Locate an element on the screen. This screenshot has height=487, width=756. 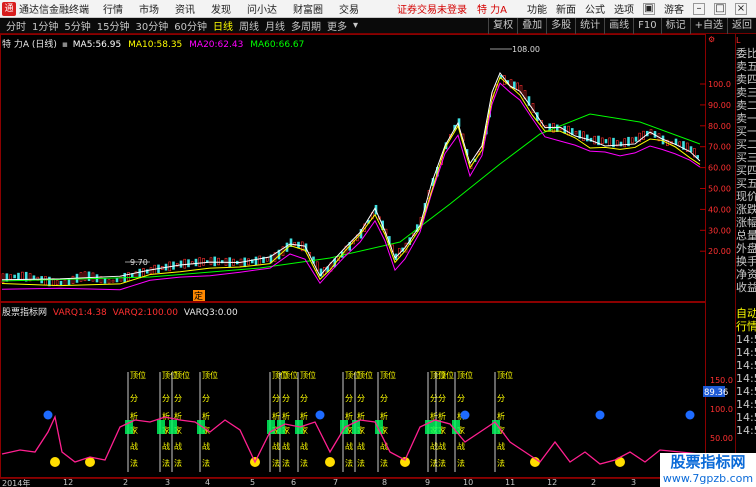
tool-diejia: 叠加 is located at coordinates (531, 26).